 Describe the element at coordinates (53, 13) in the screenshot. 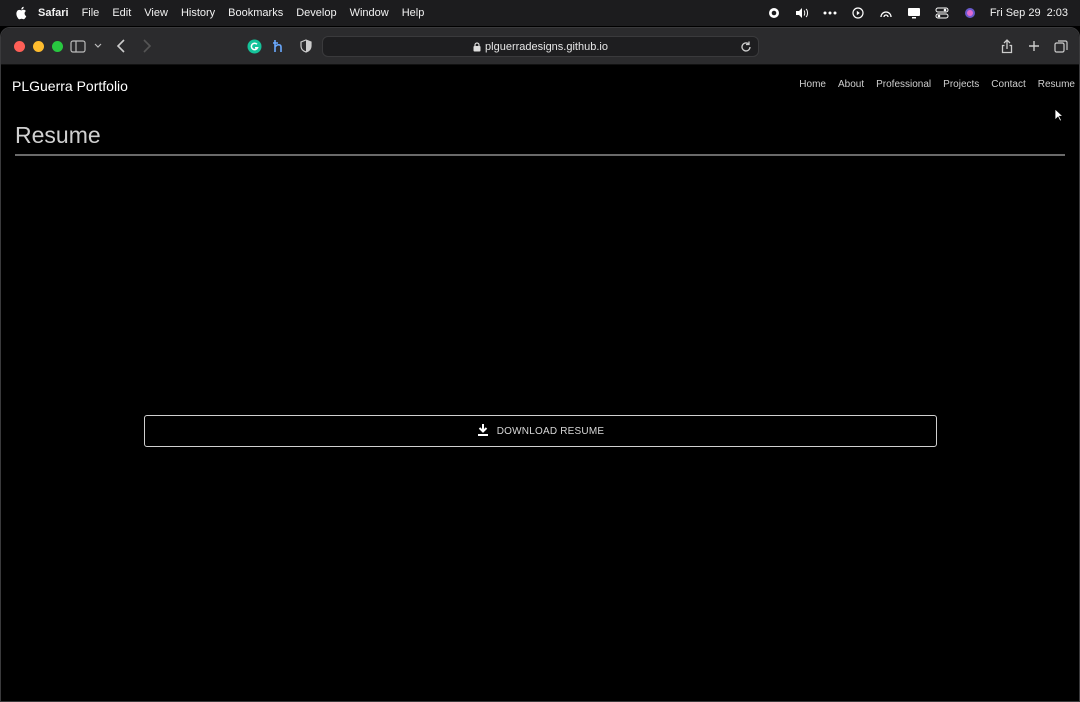

I see `menu-app-safari: Safari` at that location.